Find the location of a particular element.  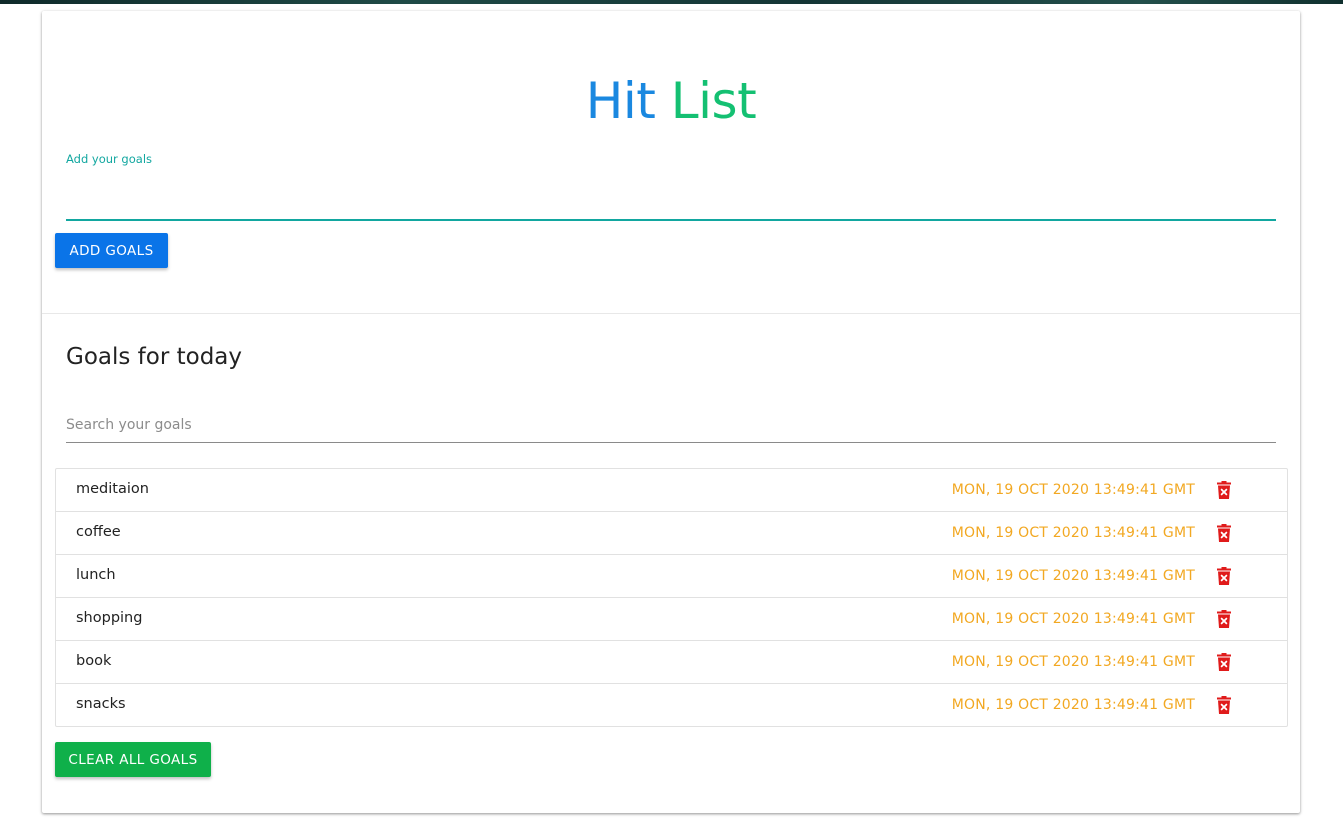

add-goal-label: Add your goals is located at coordinates (109, 159).